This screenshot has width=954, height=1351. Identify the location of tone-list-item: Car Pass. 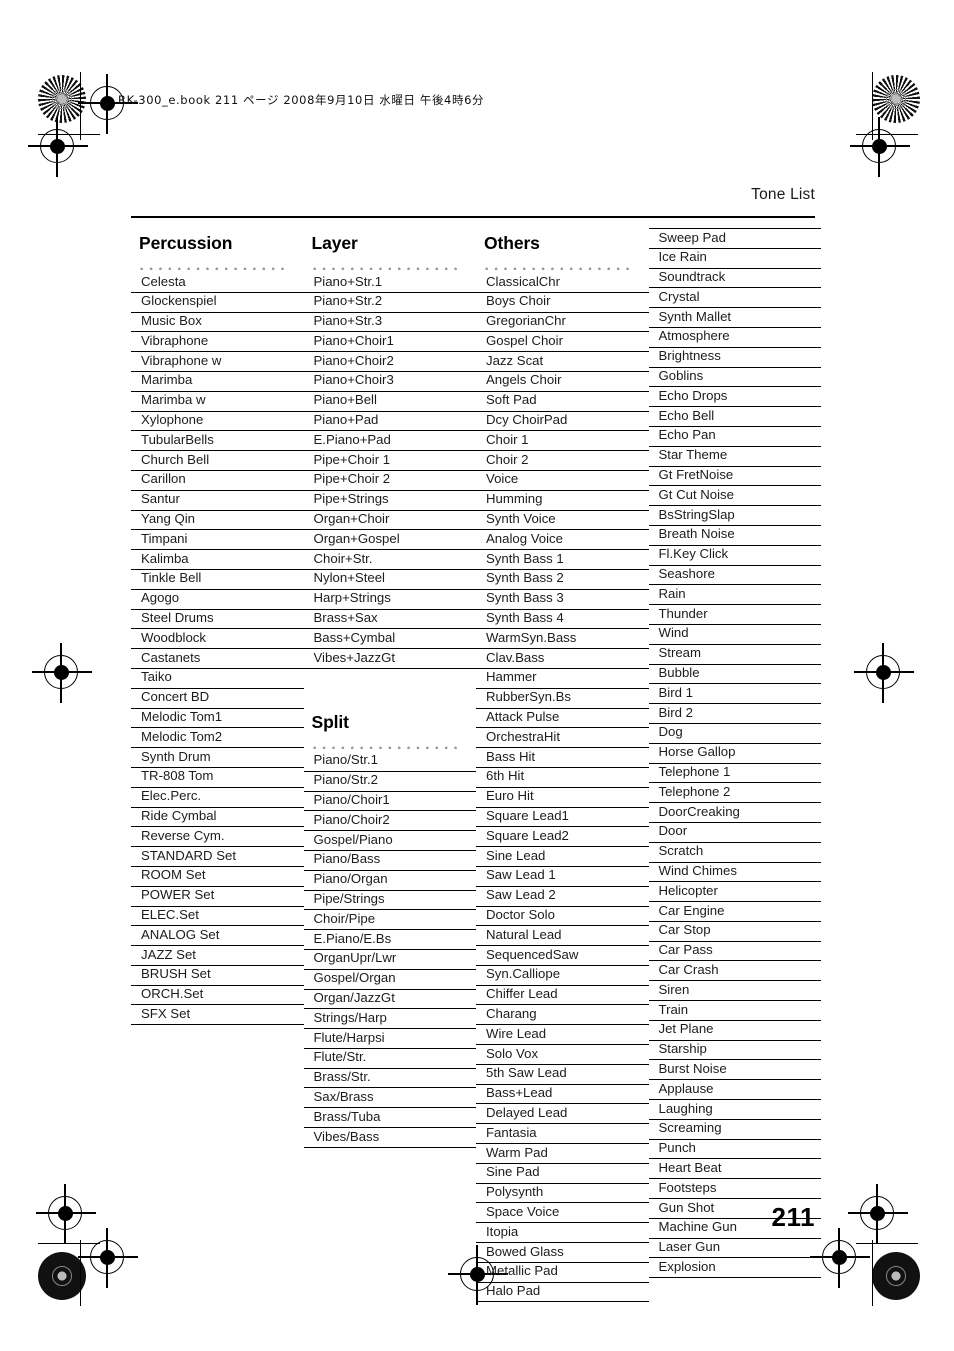
(734, 952).